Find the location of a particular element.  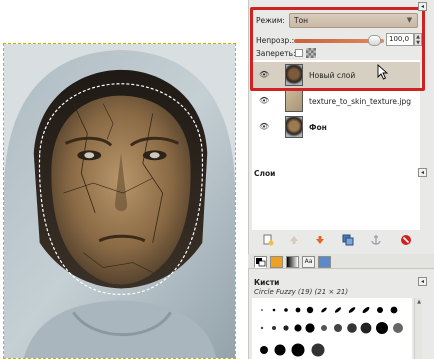

layer-name: texture_to_skin_texture.jpg is located at coordinates (360, 101).